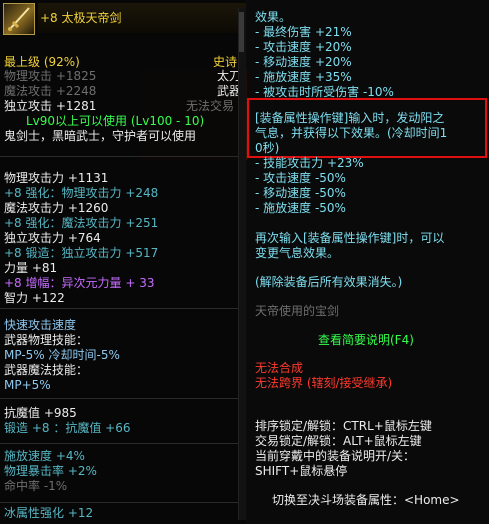  What do you see at coordinates (50, 106) in the screenshot?
I see `indep-atk-base: 独立攻击 +1281` at bounding box center [50, 106].